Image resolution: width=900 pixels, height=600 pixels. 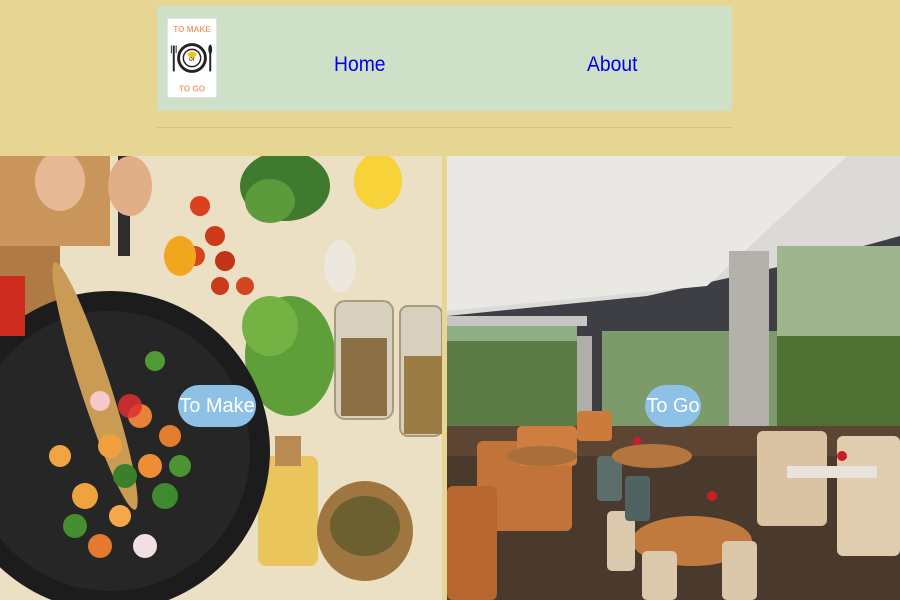 I want to click on site-logo: TO MAKE or TO GO, so click(x=192, y=58).